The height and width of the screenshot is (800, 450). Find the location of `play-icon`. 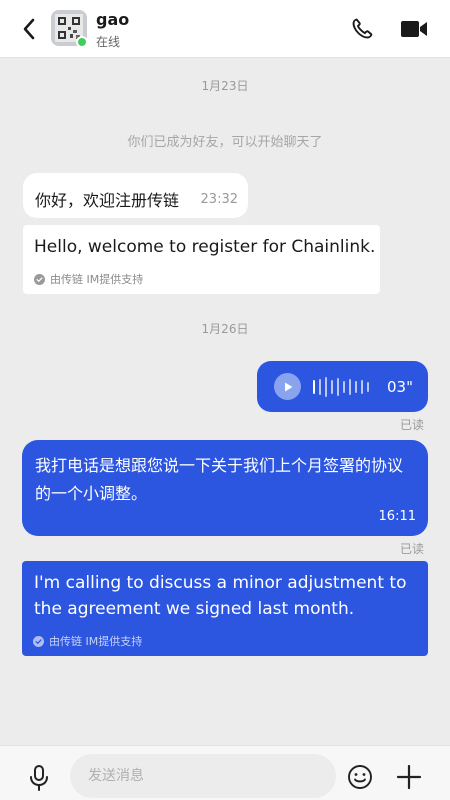

play-icon is located at coordinates (288, 386).